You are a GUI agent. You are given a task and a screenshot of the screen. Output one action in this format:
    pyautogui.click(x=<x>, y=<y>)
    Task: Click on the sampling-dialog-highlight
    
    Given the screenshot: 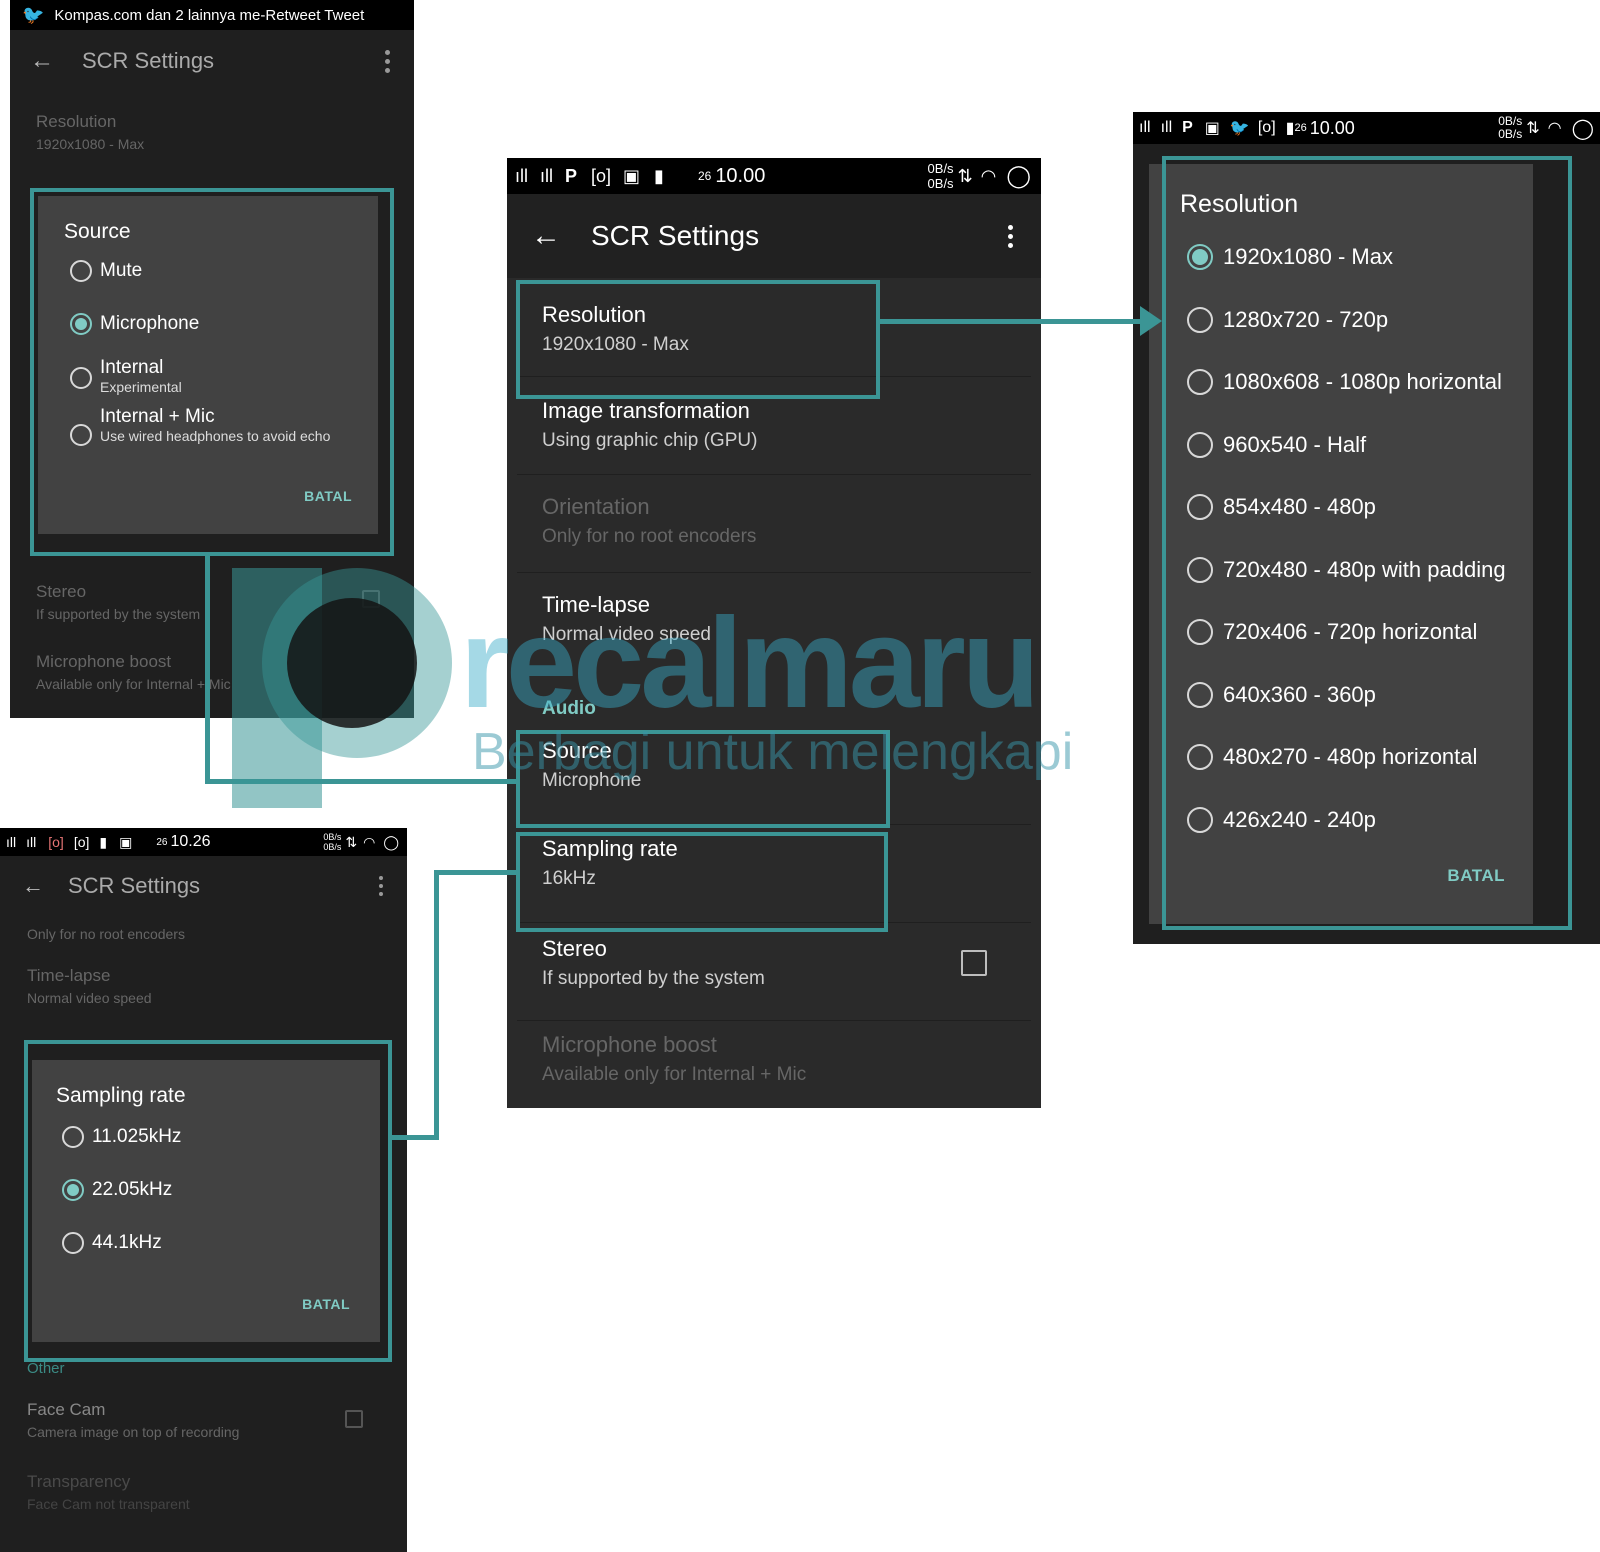 What is the action you would take?
    pyautogui.click(x=208, y=1201)
    